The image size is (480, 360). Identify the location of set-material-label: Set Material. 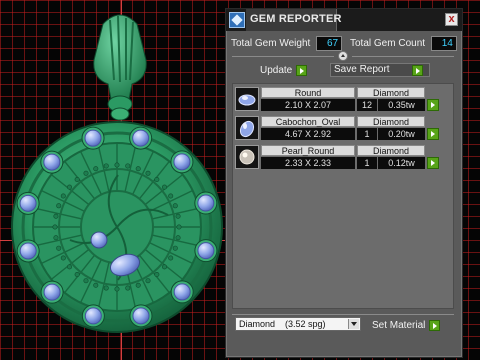
(399, 325).